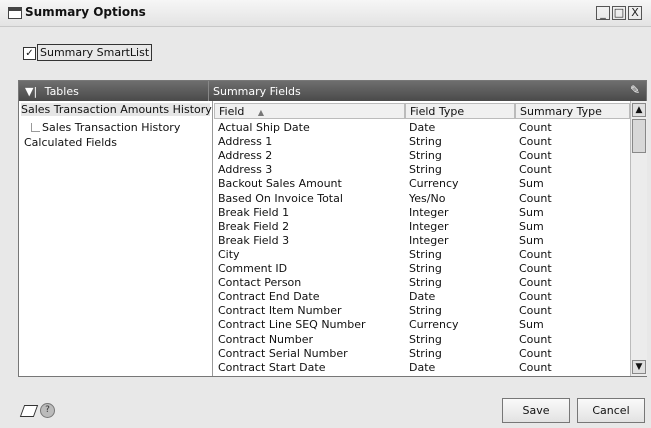 The height and width of the screenshot is (428, 651). What do you see at coordinates (422, 128) in the screenshot?
I see `table-row: Actual Ship Date Date Count` at bounding box center [422, 128].